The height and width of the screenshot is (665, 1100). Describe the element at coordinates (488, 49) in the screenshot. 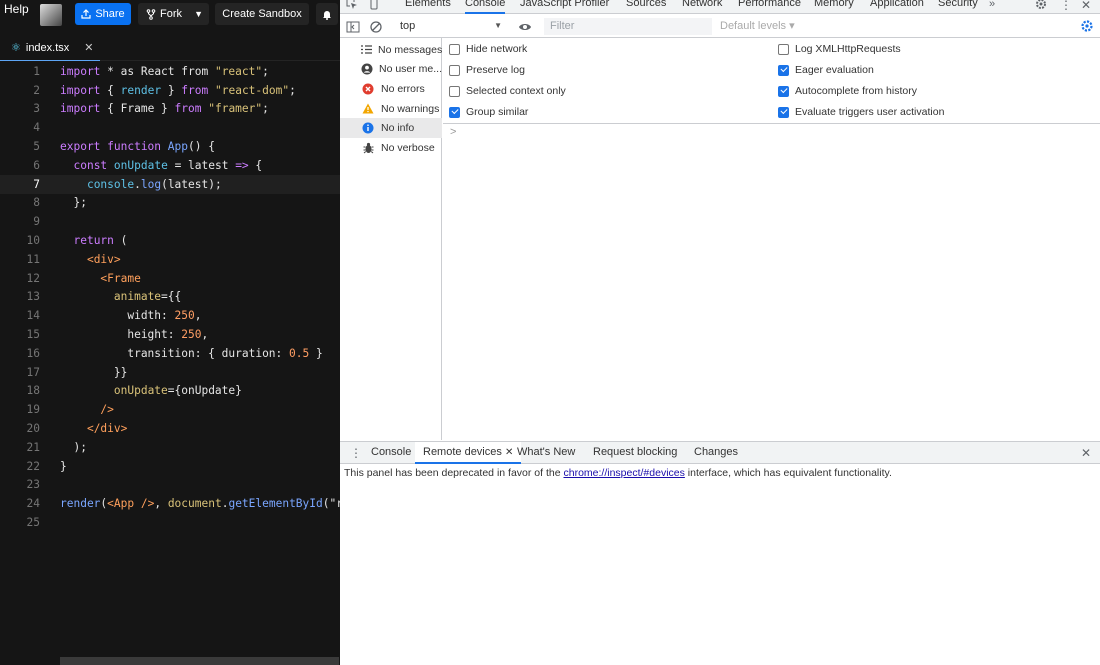

I see `hide-network-checkbox: Hide network` at that location.